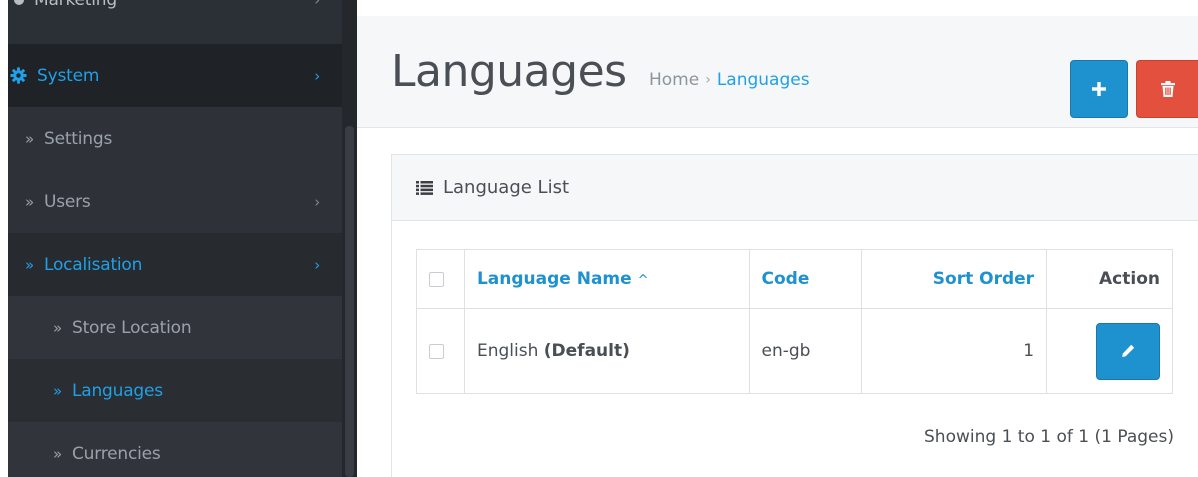  Describe the element at coordinates (586, 351) in the screenshot. I see `default-label: (Default)` at that location.